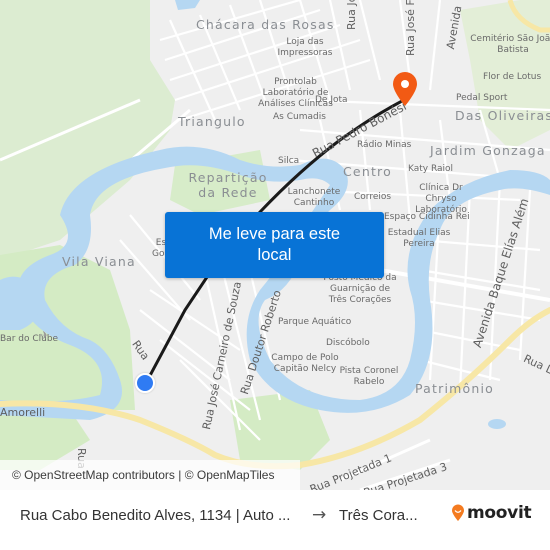 The image size is (550, 550). What do you see at coordinates (419, 238) in the screenshot?
I see `poi-label: Estadual Elias Pereira` at bounding box center [419, 238].